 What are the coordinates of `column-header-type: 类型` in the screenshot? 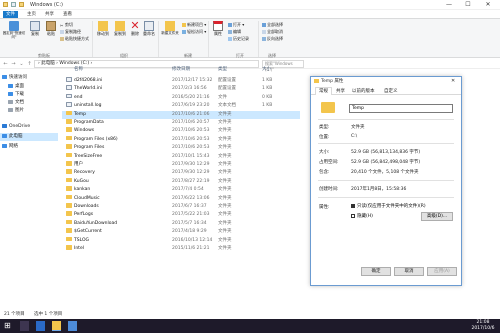 It's located at (222, 69).